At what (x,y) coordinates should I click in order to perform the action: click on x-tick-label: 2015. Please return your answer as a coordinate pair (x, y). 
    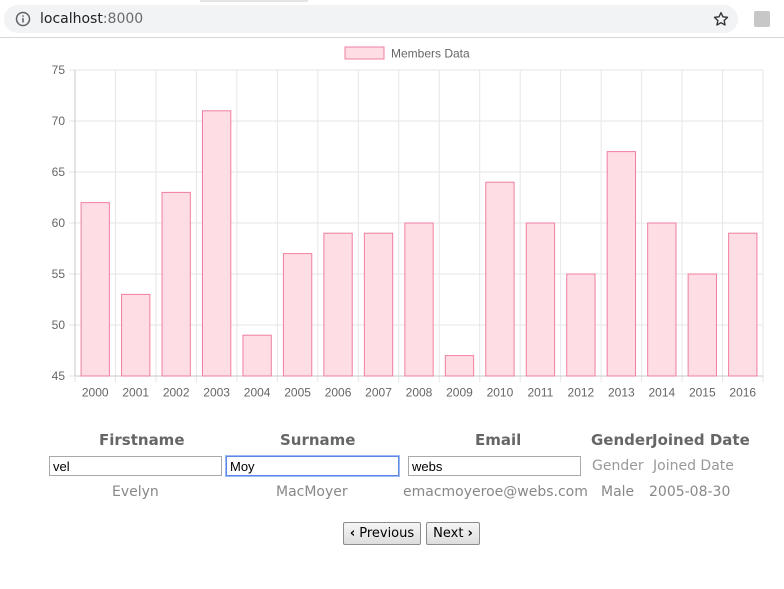
    Looking at the image, I should click on (702, 393).